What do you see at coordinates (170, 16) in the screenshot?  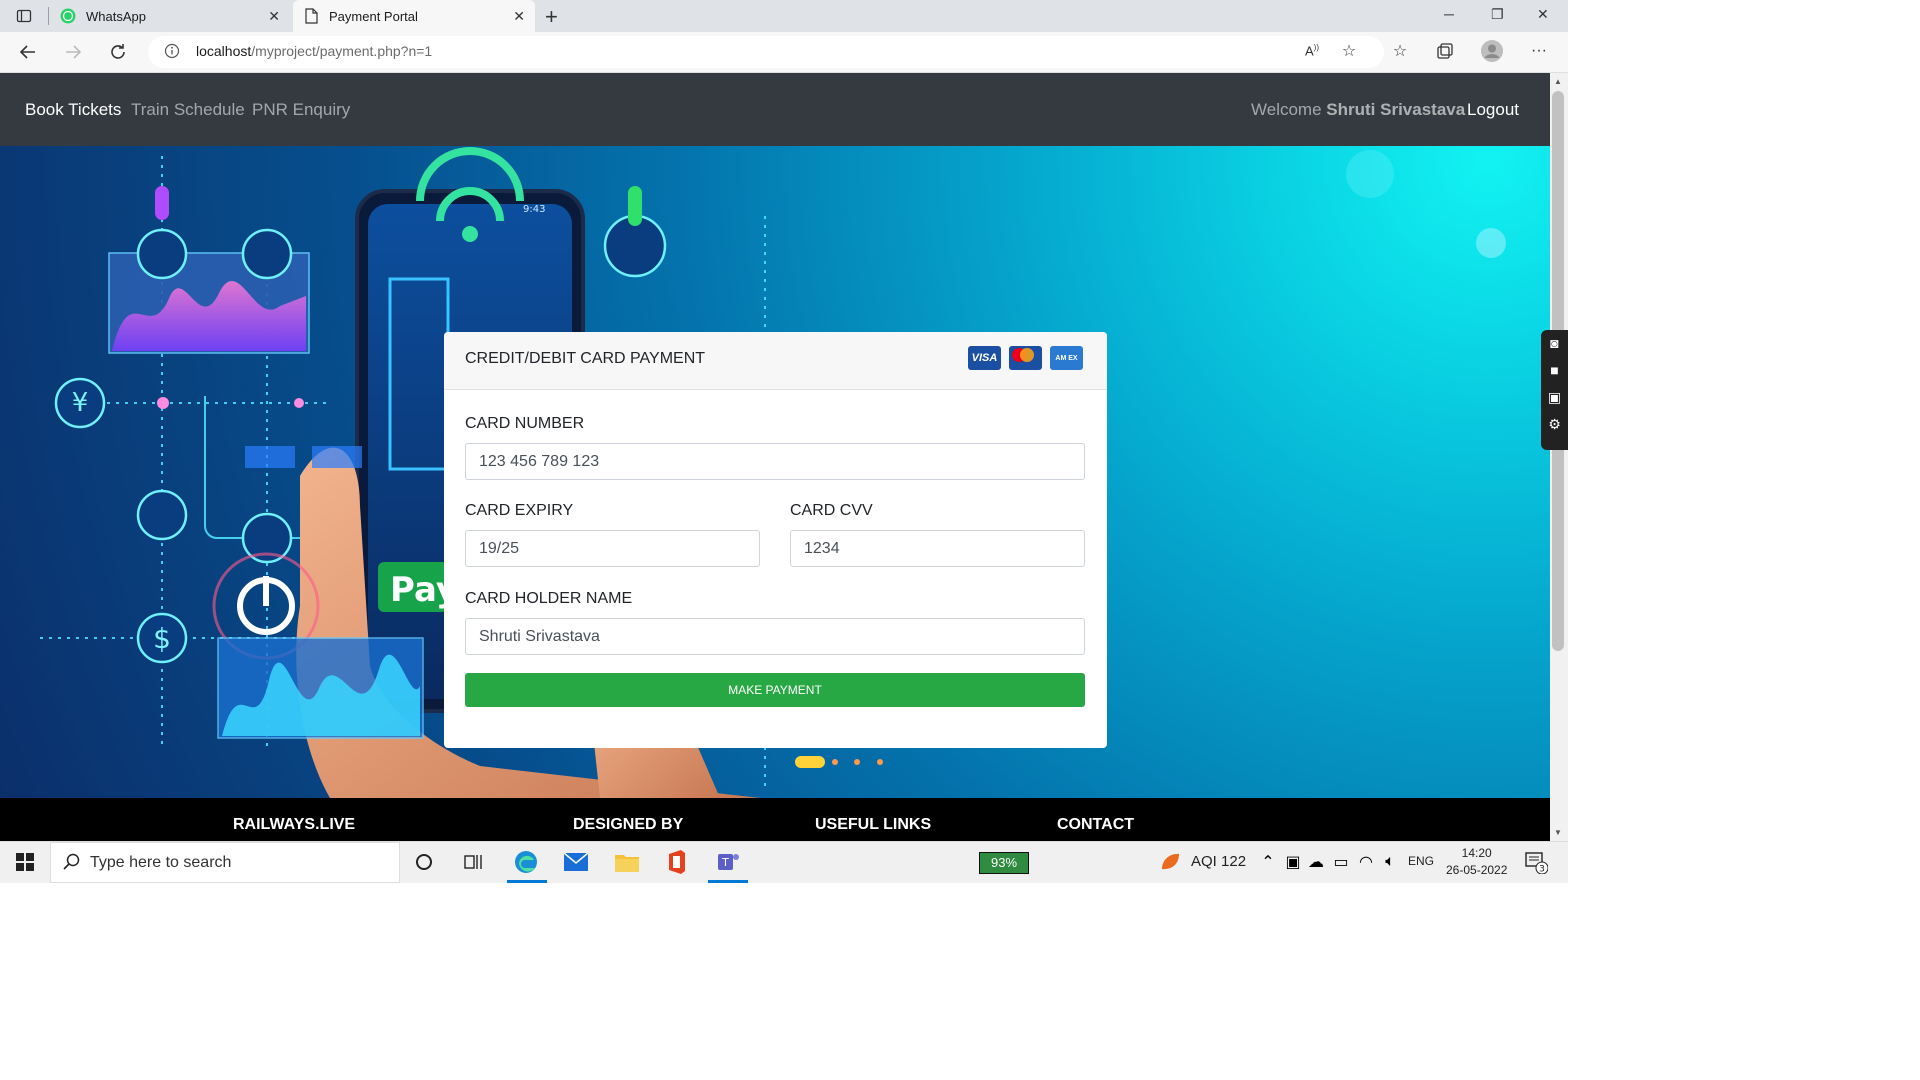 I see `tab-whatsapp: WhatsApp ✕` at bounding box center [170, 16].